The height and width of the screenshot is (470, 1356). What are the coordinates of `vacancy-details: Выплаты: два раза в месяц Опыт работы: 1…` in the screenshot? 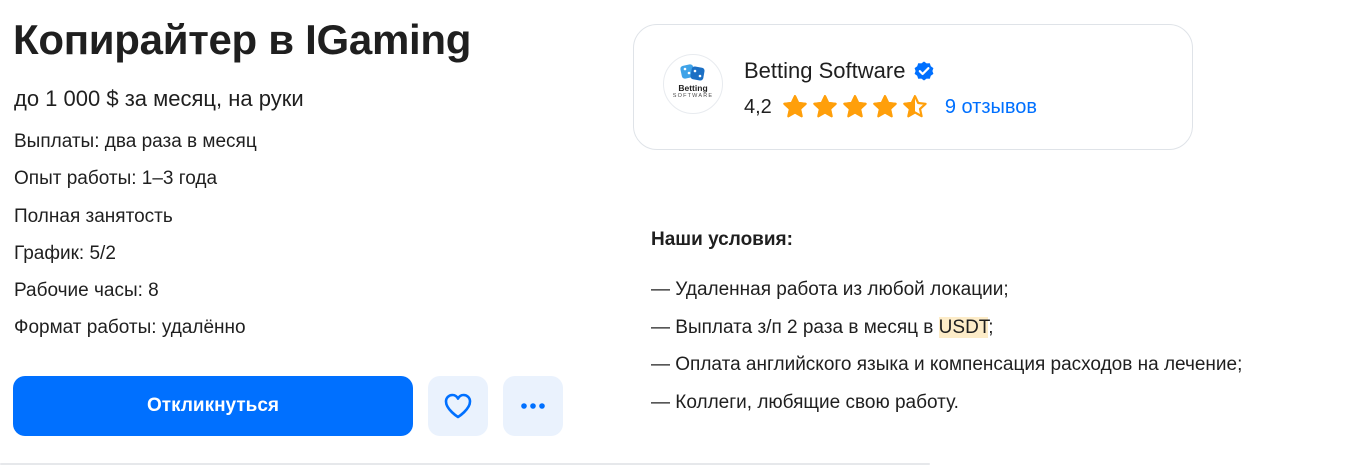 It's located at (135, 242).